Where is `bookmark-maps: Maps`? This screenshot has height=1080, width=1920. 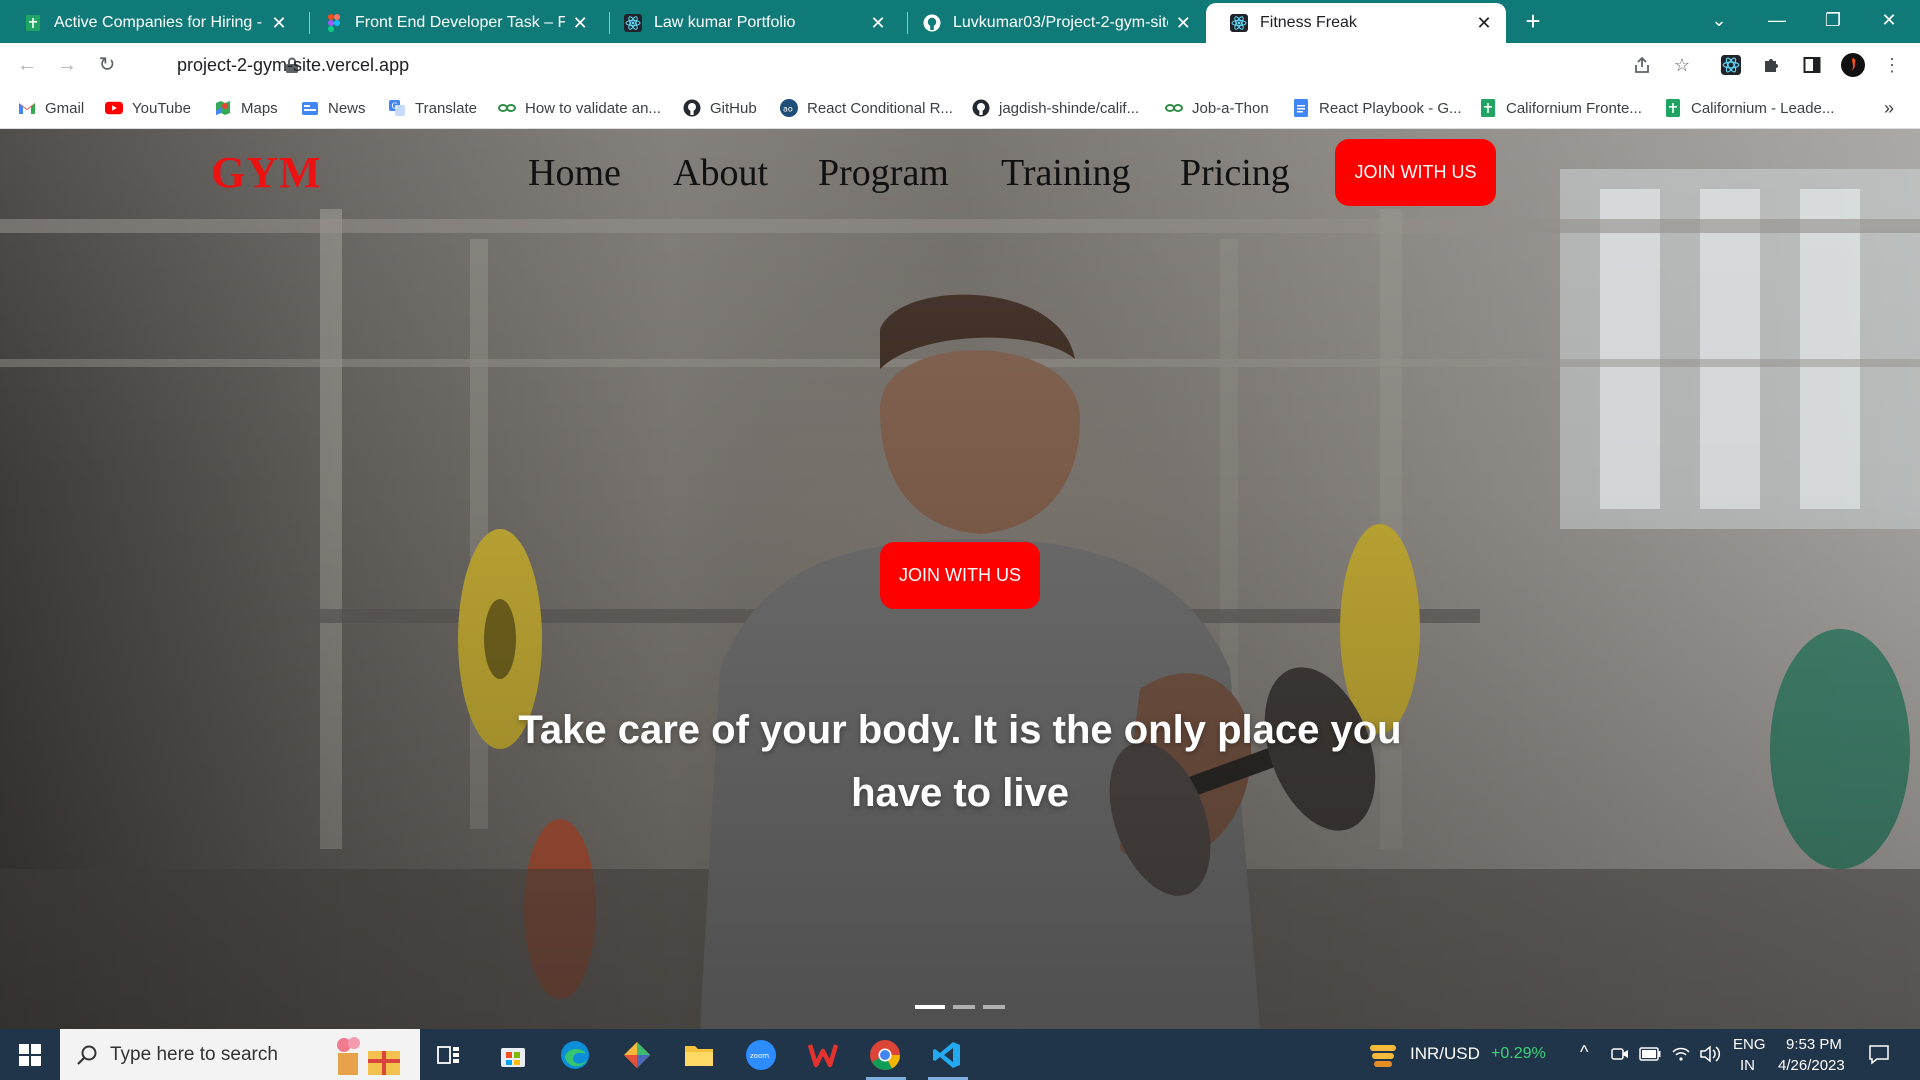
bookmark-maps: Maps is located at coordinates (246, 108).